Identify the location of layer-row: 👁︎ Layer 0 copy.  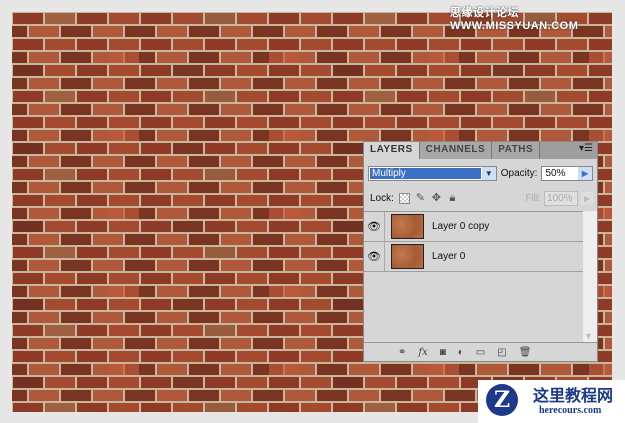
(473, 227).